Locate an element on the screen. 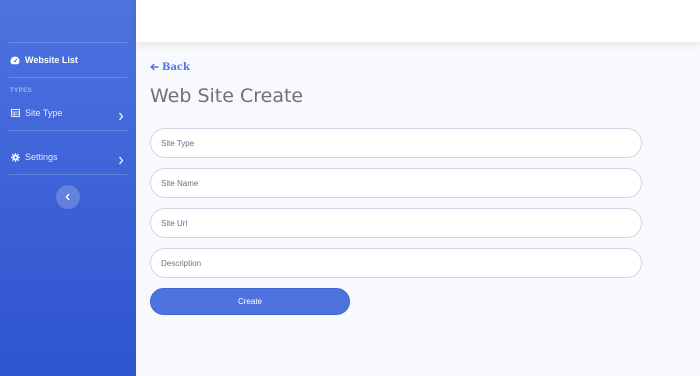 Image resolution: width=700 pixels, height=376 pixels. site-type-field is located at coordinates (396, 143).